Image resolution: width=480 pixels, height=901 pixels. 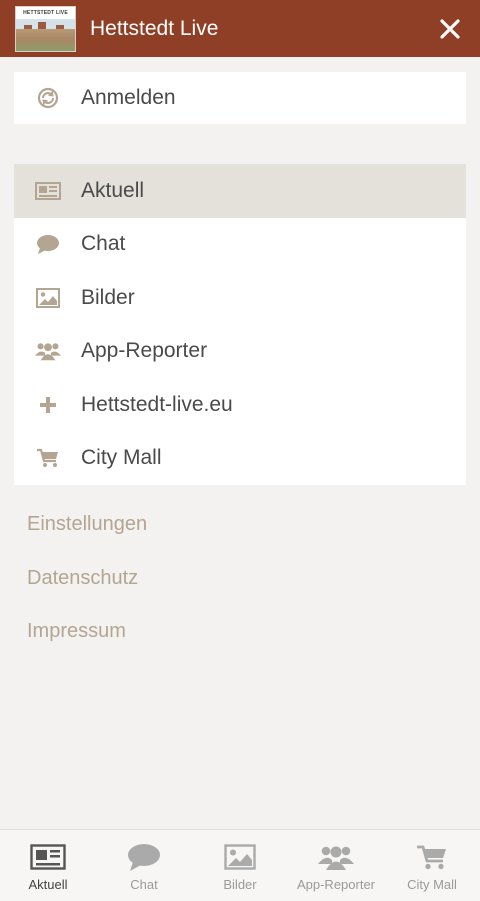 I want to click on tab-label: Aktuell, so click(x=48, y=884).